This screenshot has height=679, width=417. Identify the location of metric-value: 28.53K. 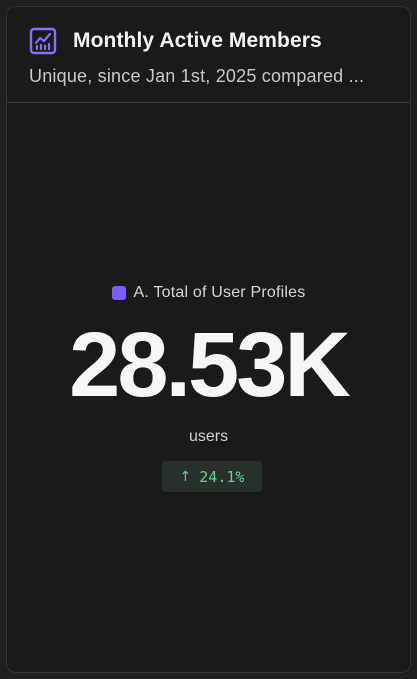
(210, 365).